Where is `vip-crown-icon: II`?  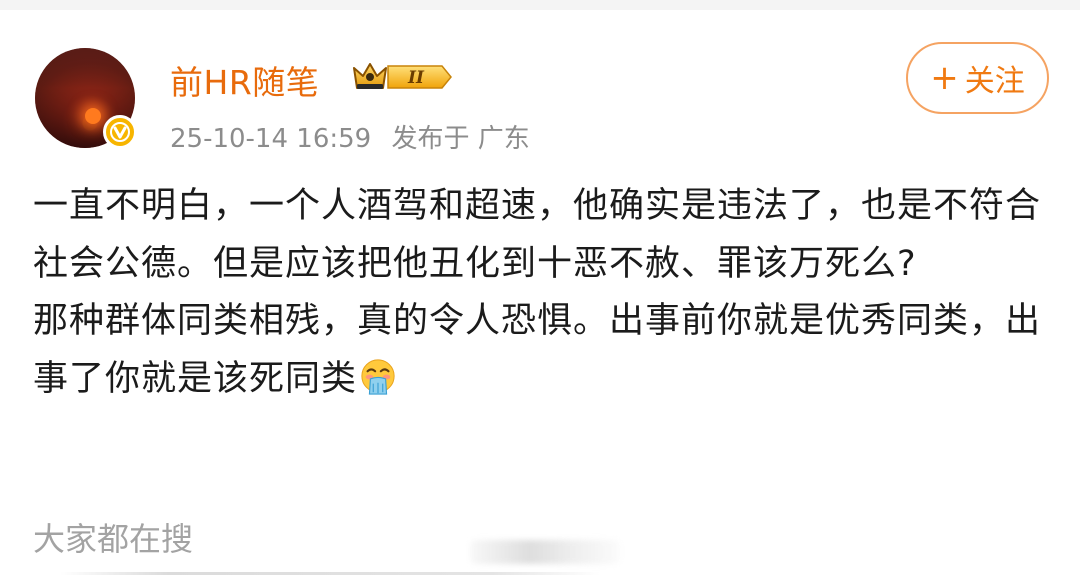
vip-crown-icon: II is located at coordinates (402, 77).